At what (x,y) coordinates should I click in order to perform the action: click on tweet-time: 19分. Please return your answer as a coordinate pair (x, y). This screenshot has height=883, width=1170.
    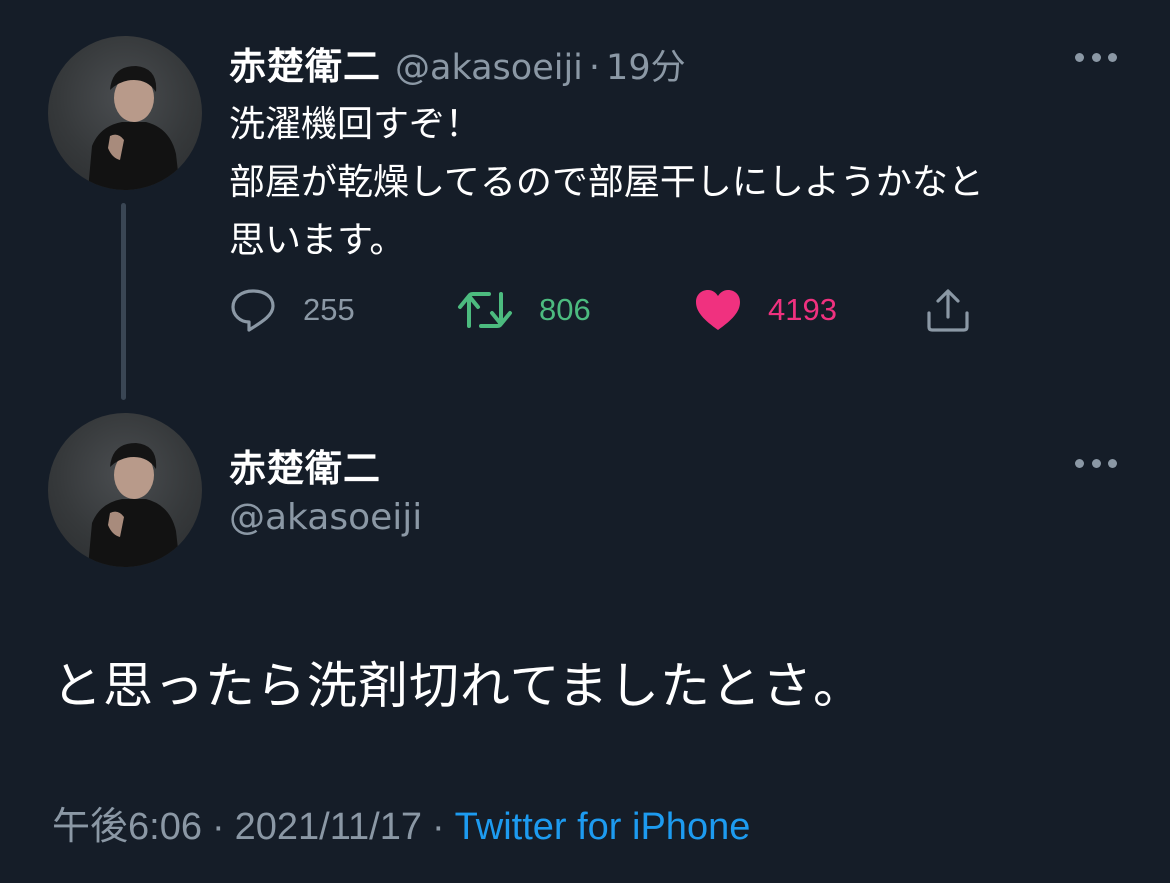
    Looking at the image, I should click on (646, 64).